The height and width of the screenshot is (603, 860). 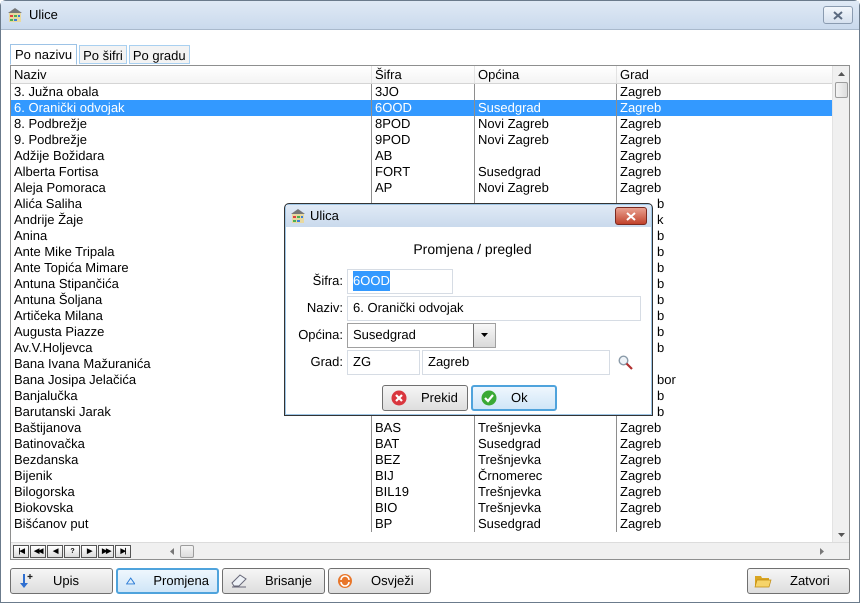 What do you see at coordinates (425, 398) in the screenshot?
I see `cancel-button: Prekid` at bounding box center [425, 398].